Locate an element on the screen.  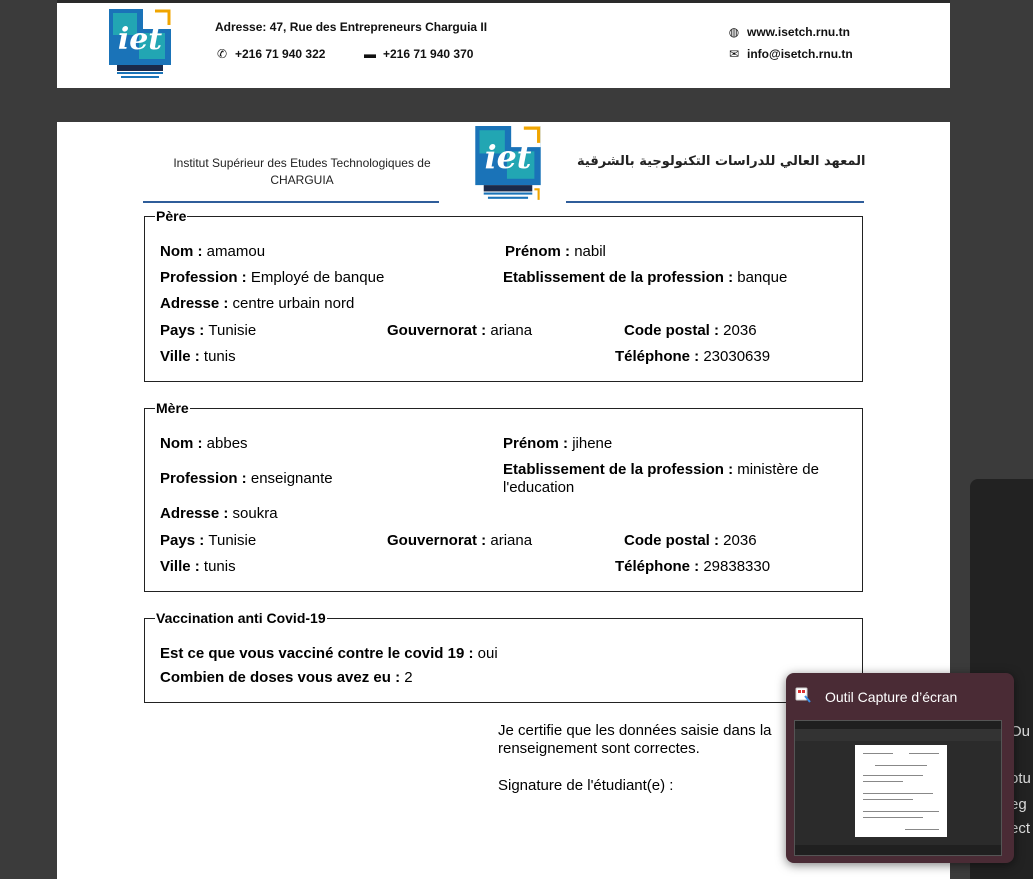
header-phone-row: ✆ +216 71 940 322 is located at coordinates (270, 54).